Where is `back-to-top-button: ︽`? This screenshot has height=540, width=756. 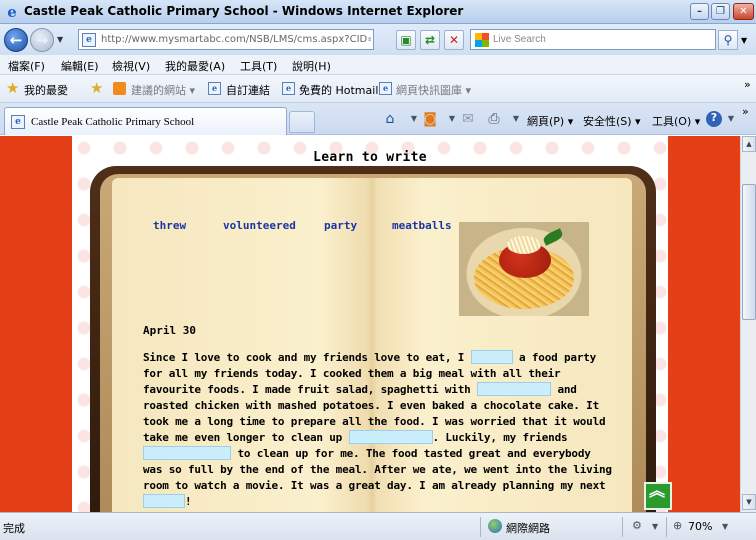
back-to-top-button: ︽ is located at coordinates (658, 496).